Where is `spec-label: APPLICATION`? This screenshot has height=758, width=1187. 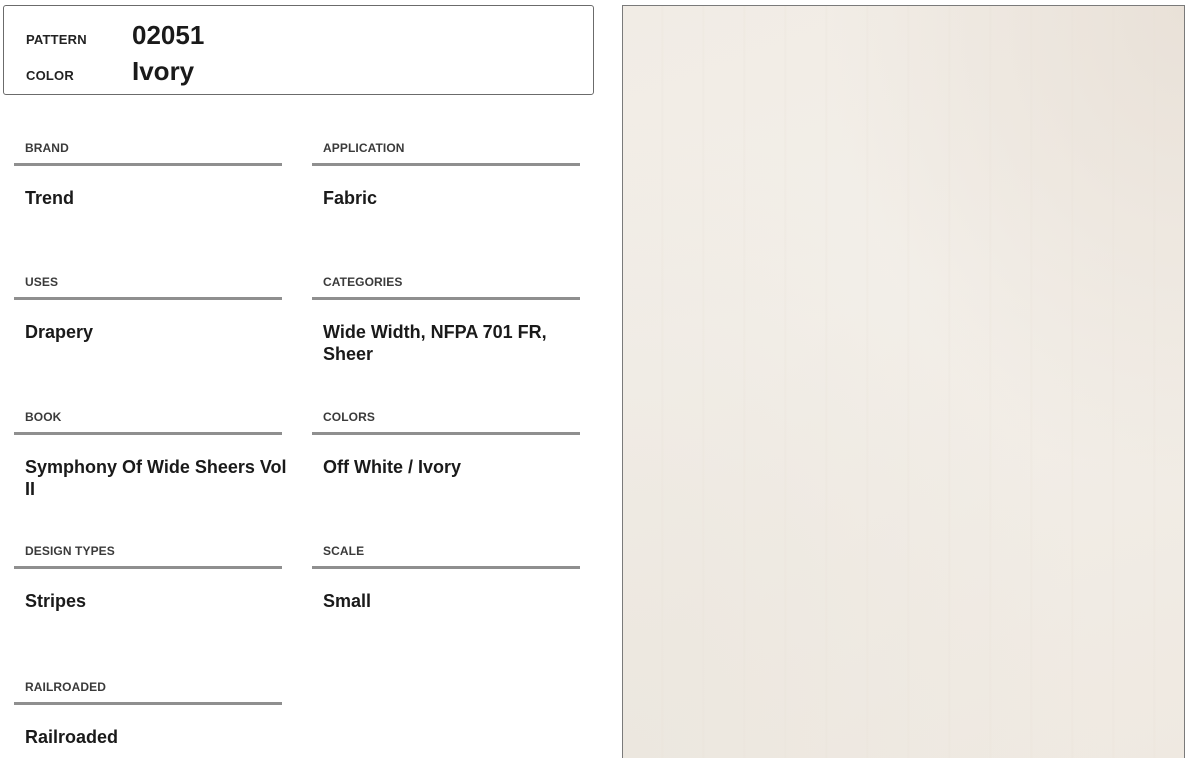 spec-label: APPLICATION is located at coordinates (364, 148).